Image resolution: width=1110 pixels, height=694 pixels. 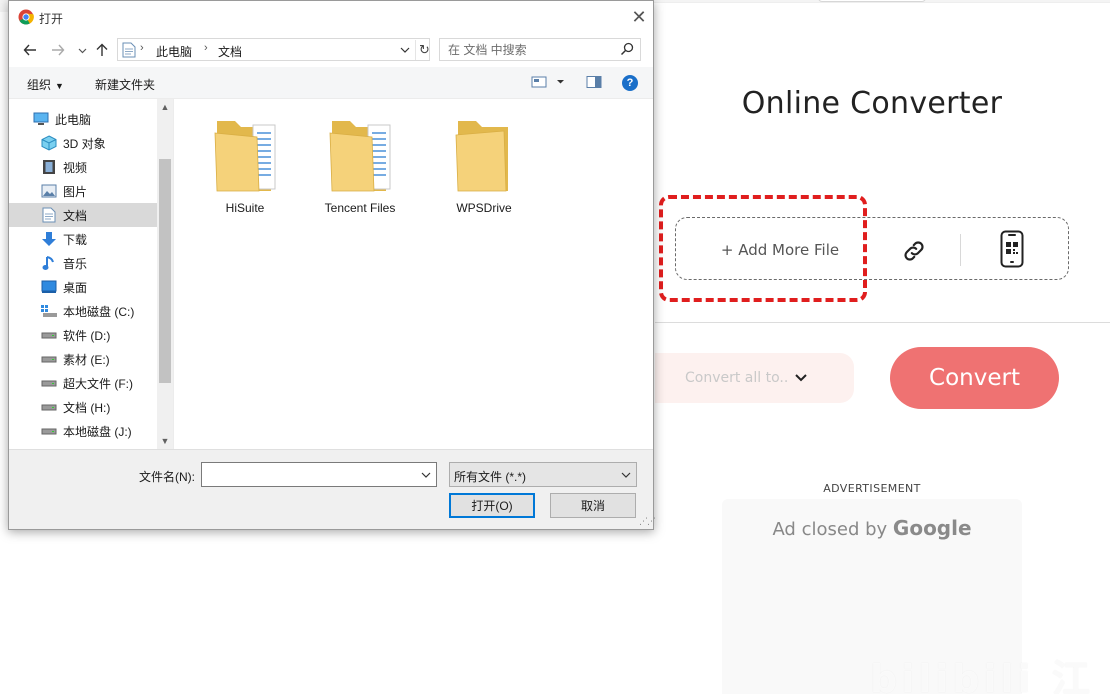 I want to click on recent-locations-button, so click(x=82, y=50).